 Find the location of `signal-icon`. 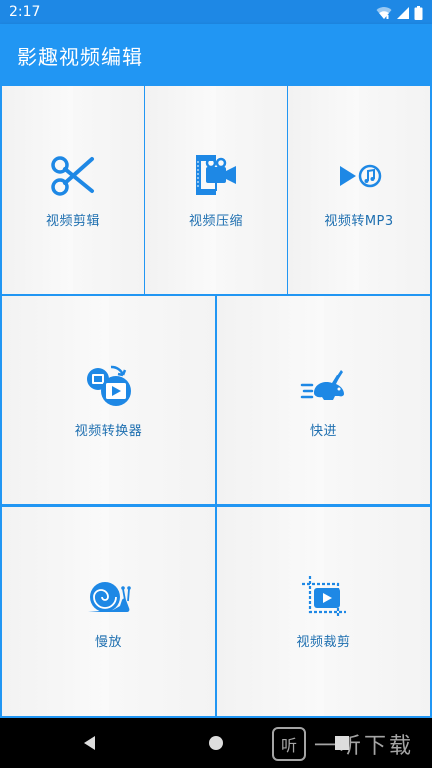

signal-icon is located at coordinates (403, 14).